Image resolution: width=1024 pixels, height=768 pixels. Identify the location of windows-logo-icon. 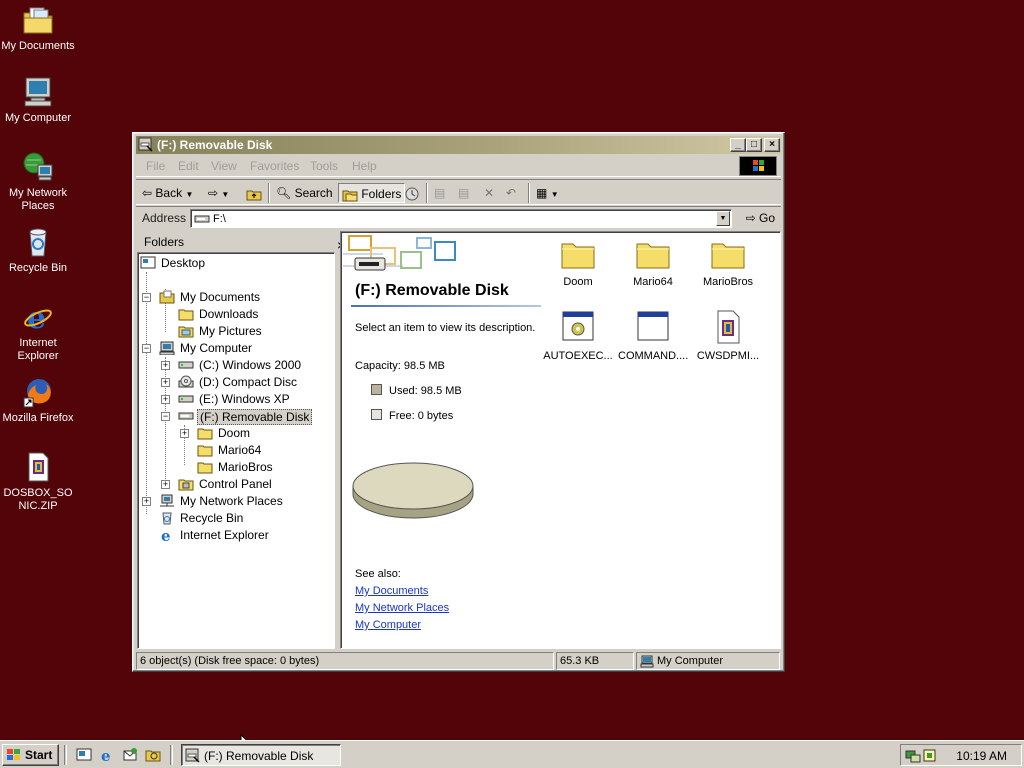
(758, 166).